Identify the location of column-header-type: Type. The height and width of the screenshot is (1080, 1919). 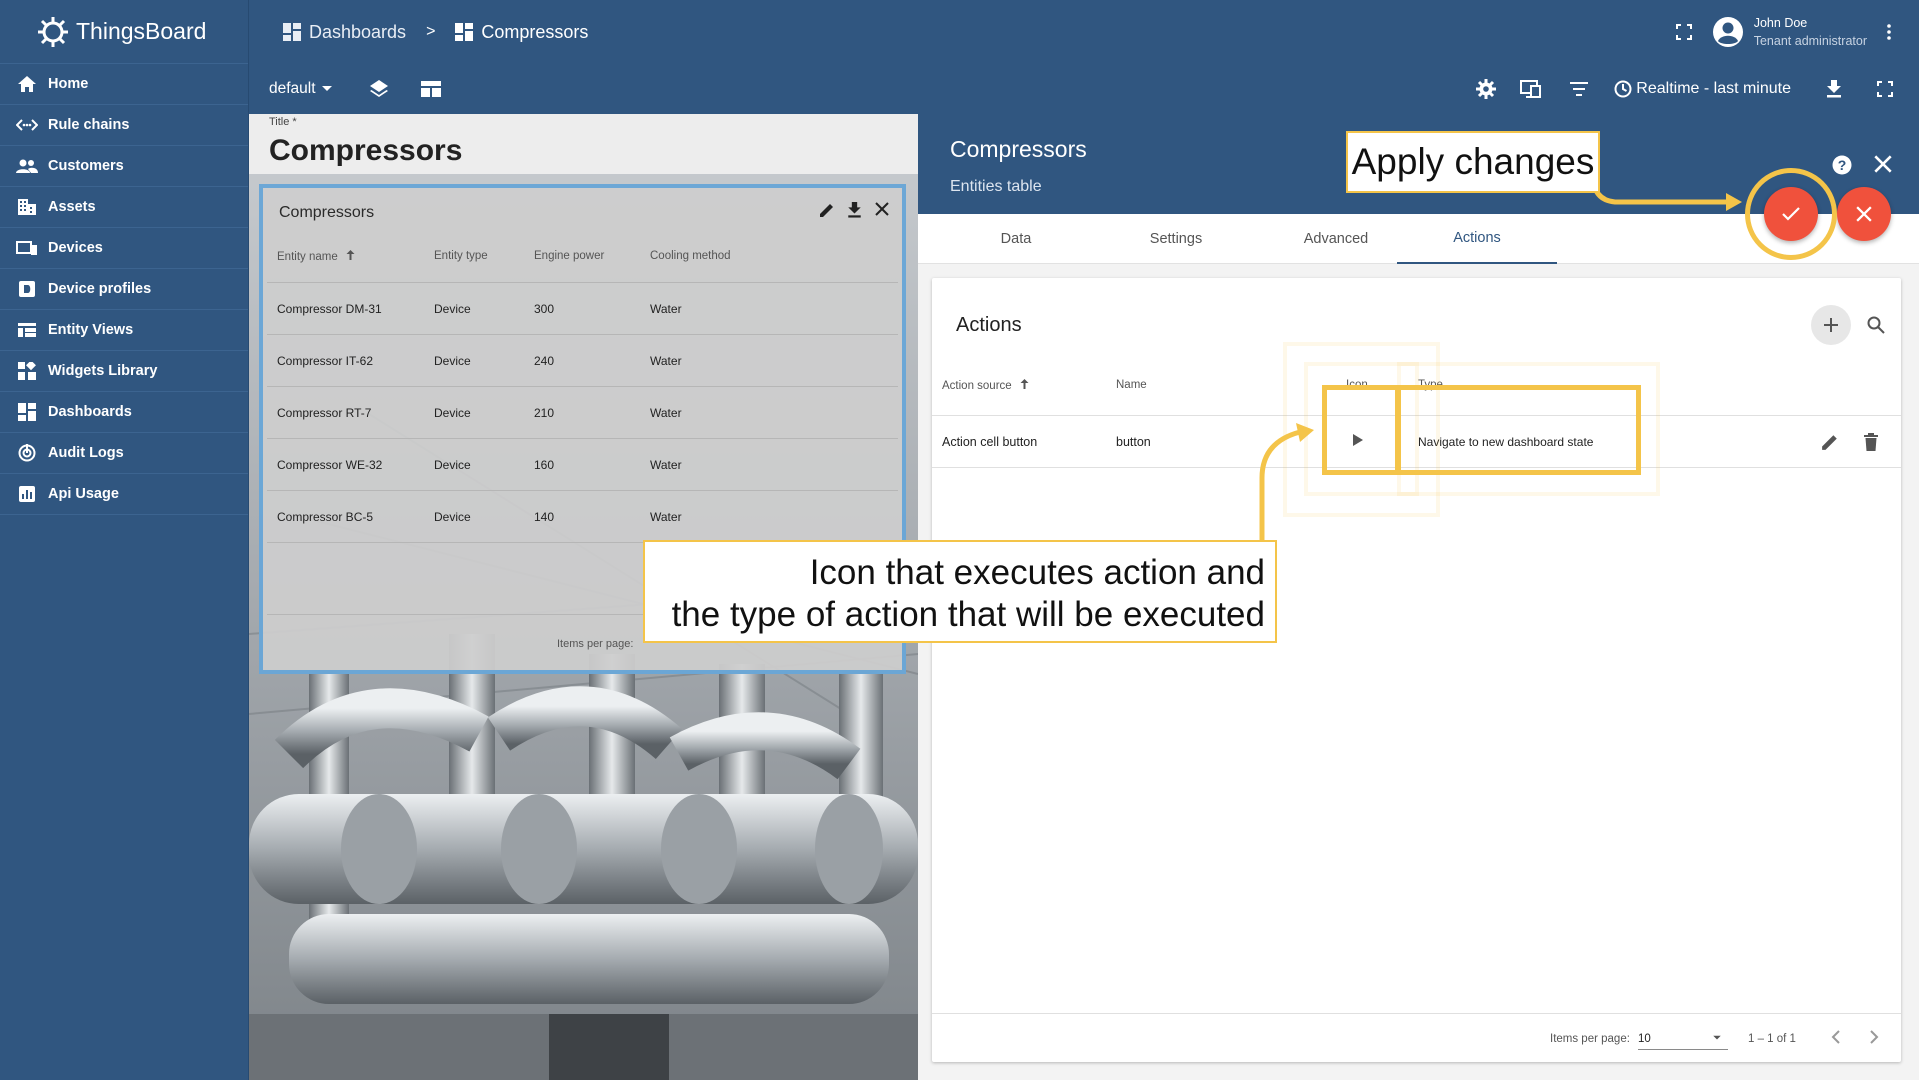
(1430, 385).